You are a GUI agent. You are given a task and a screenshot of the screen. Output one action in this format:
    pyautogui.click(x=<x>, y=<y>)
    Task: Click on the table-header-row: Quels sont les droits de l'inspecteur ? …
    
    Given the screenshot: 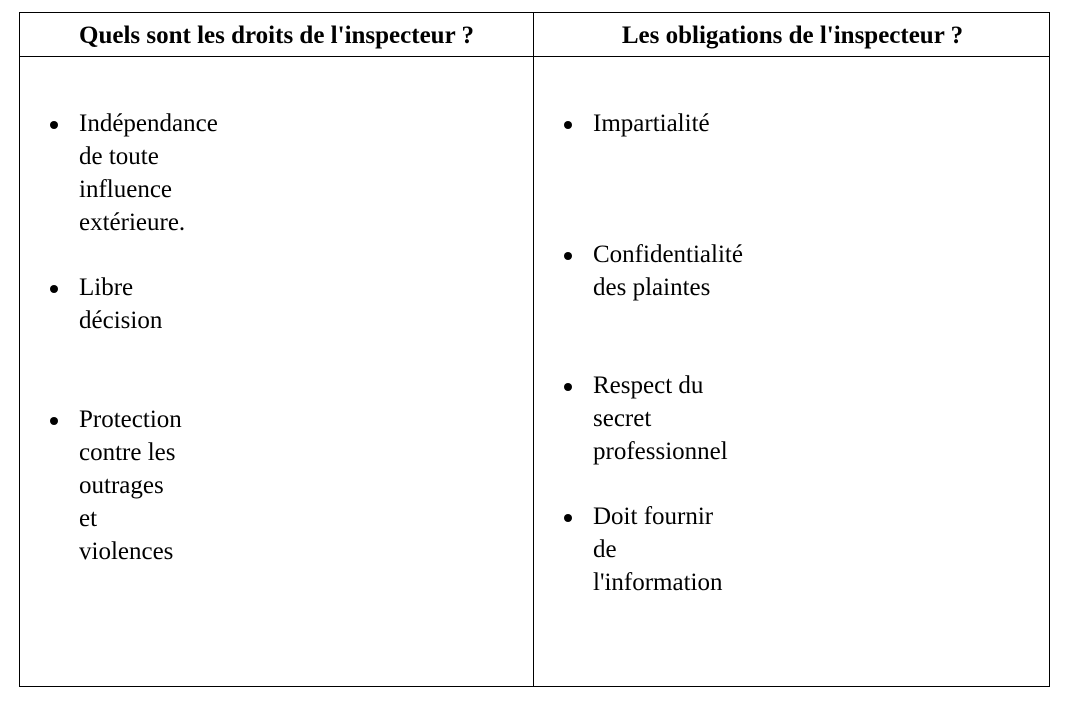 What is the action you would take?
    pyautogui.click(x=534, y=35)
    